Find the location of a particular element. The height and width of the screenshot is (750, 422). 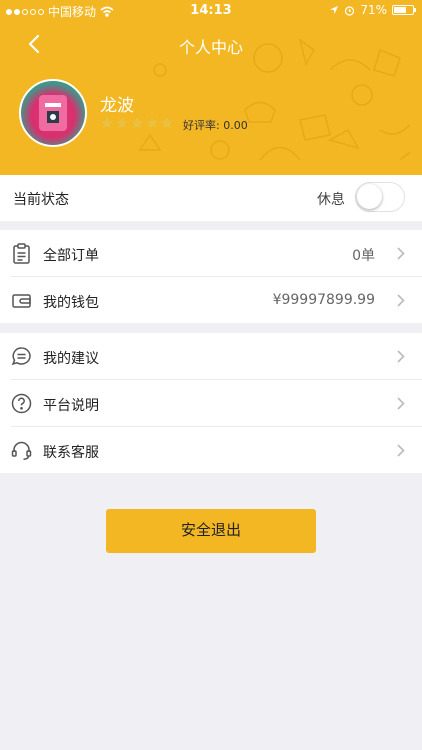

menu-row-platform-info: 平台说明 is located at coordinates (211, 403).